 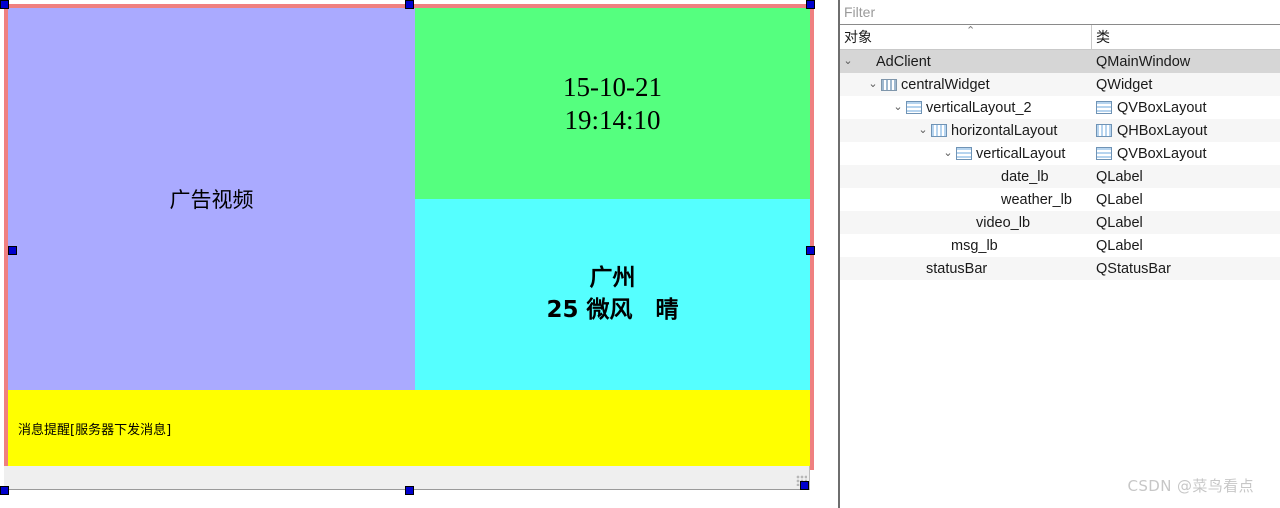 I want to click on tree-row-object-cell: ⌄ centralWidget, so click(x=966, y=84).